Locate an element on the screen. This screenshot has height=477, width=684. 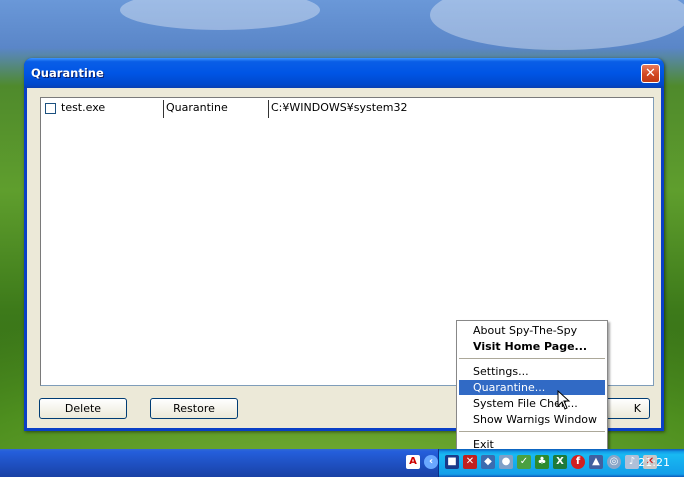
menu-item-show-warnings-window: Show Warnigs Window is located at coordinates (532, 419).